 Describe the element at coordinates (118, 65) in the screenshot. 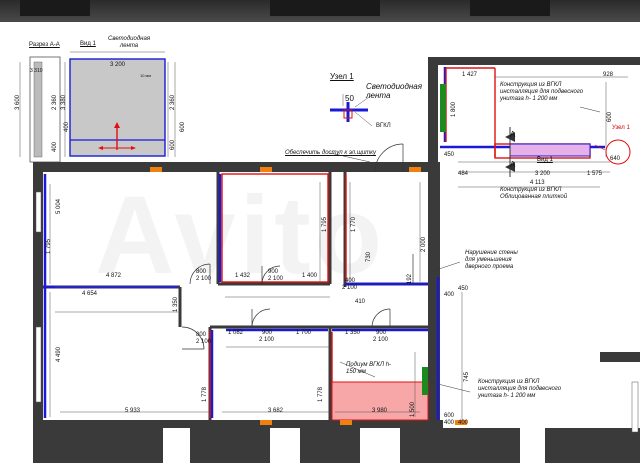

I see `section-dim: 3 200` at that location.